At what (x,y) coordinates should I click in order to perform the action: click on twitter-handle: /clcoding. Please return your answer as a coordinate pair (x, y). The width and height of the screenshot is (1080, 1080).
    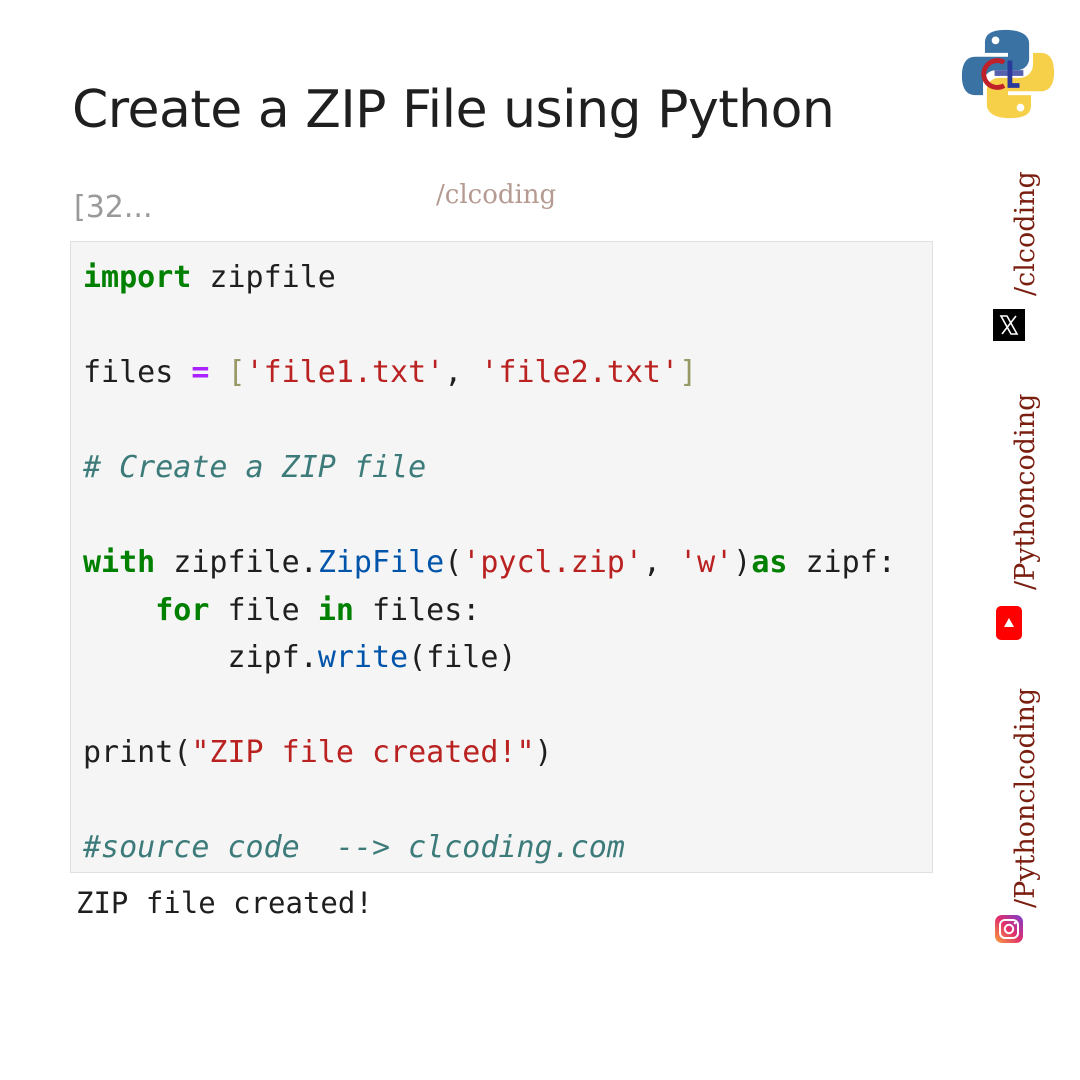
    Looking at the image, I should click on (1025, 233).